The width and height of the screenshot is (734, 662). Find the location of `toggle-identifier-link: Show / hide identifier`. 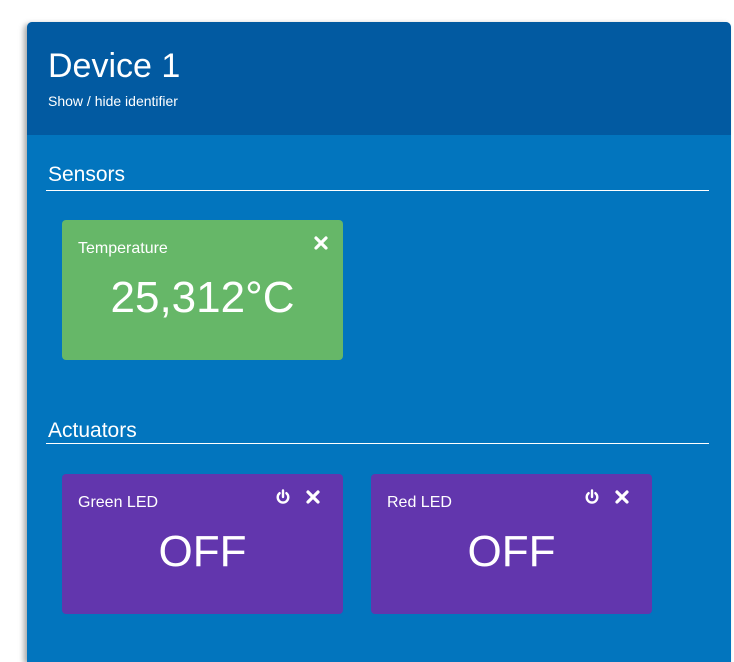

toggle-identifier-link: Show / hide identifier is located at coordinates (113, 101).